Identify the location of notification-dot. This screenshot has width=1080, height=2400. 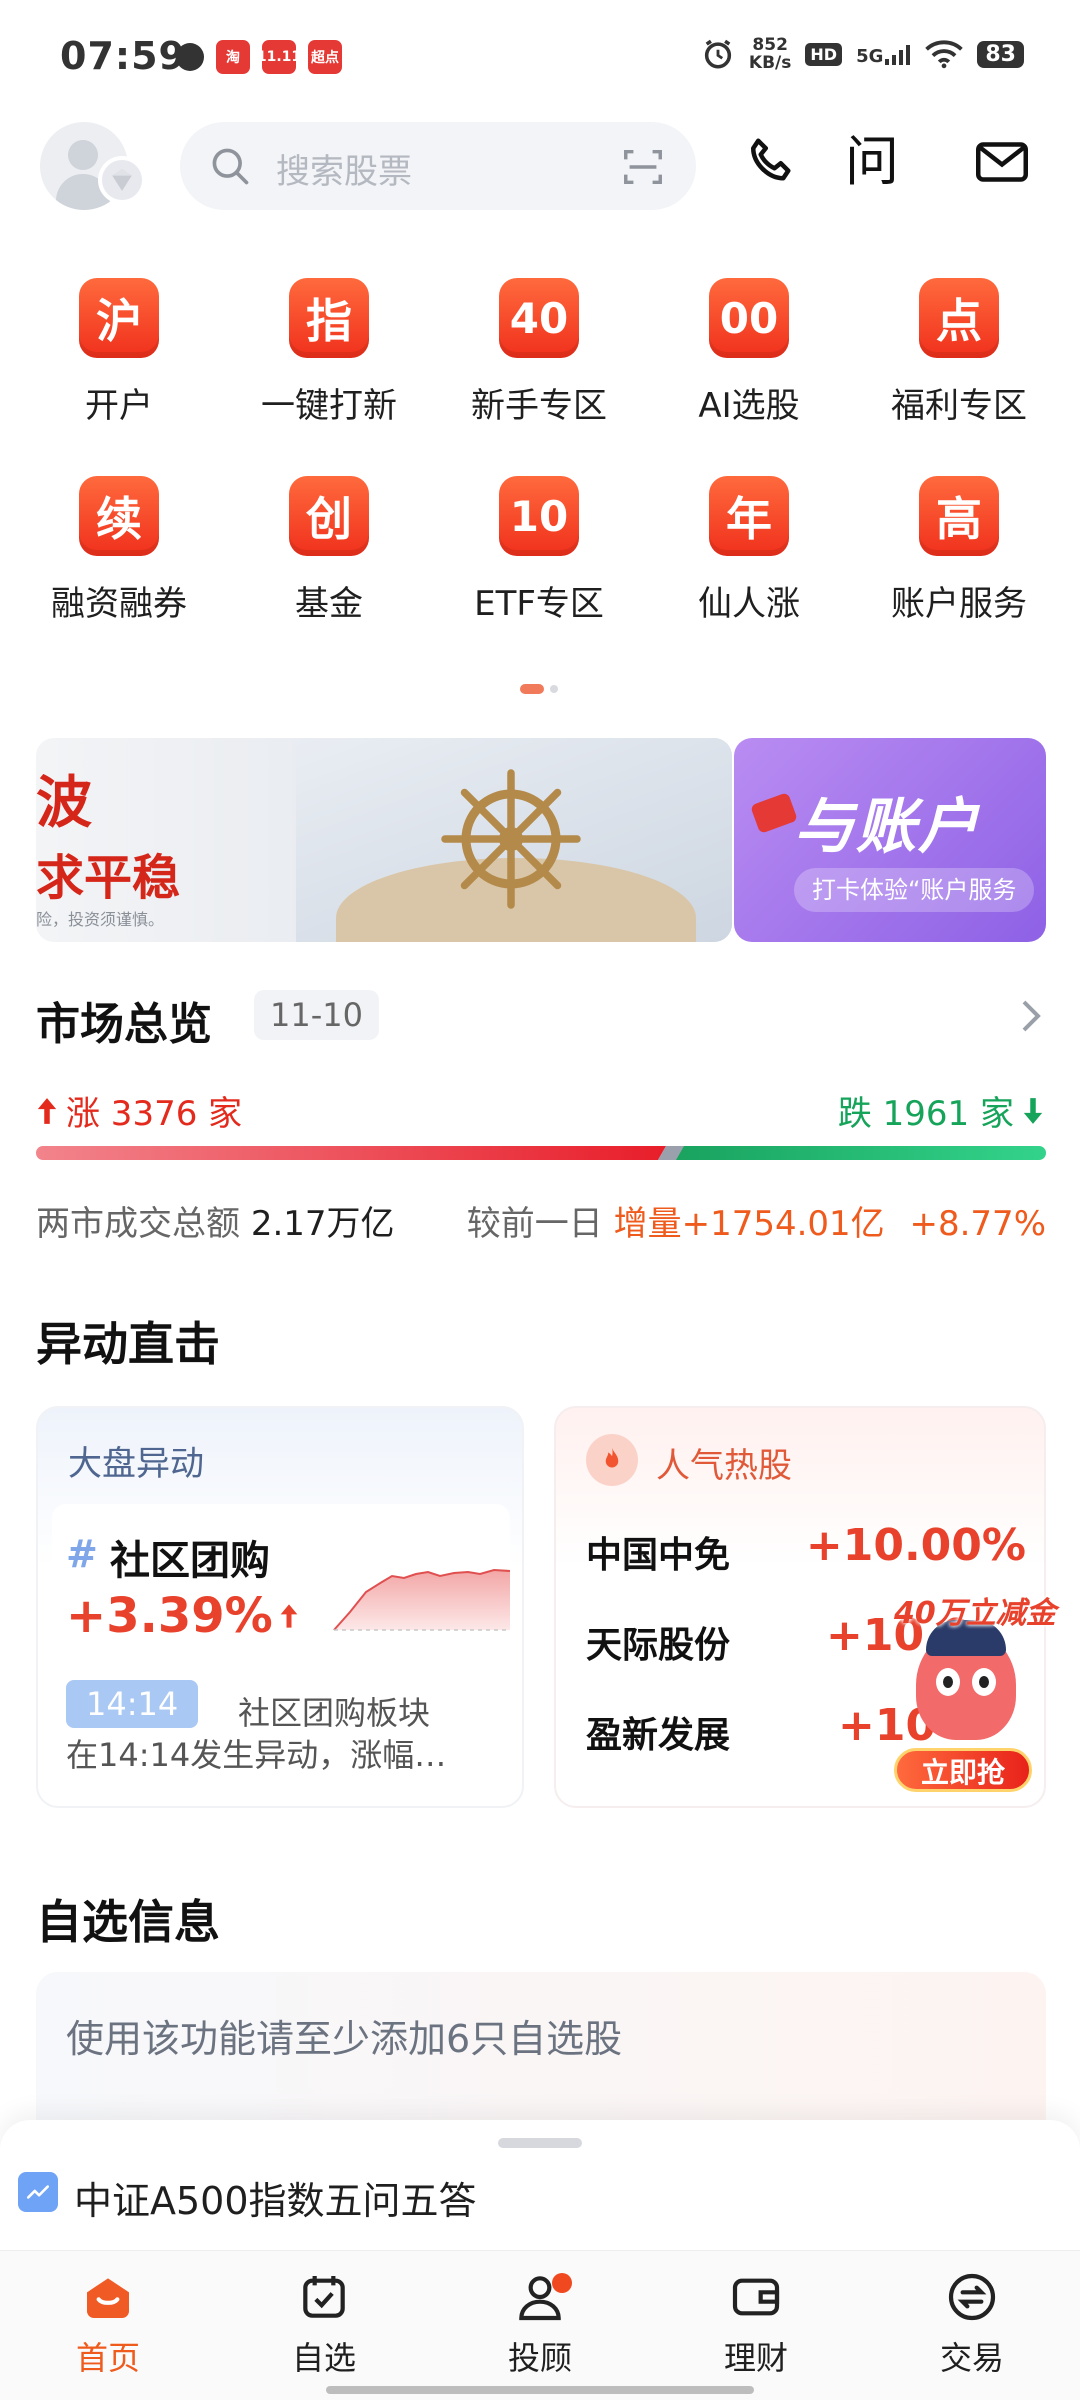
(562, 2283).